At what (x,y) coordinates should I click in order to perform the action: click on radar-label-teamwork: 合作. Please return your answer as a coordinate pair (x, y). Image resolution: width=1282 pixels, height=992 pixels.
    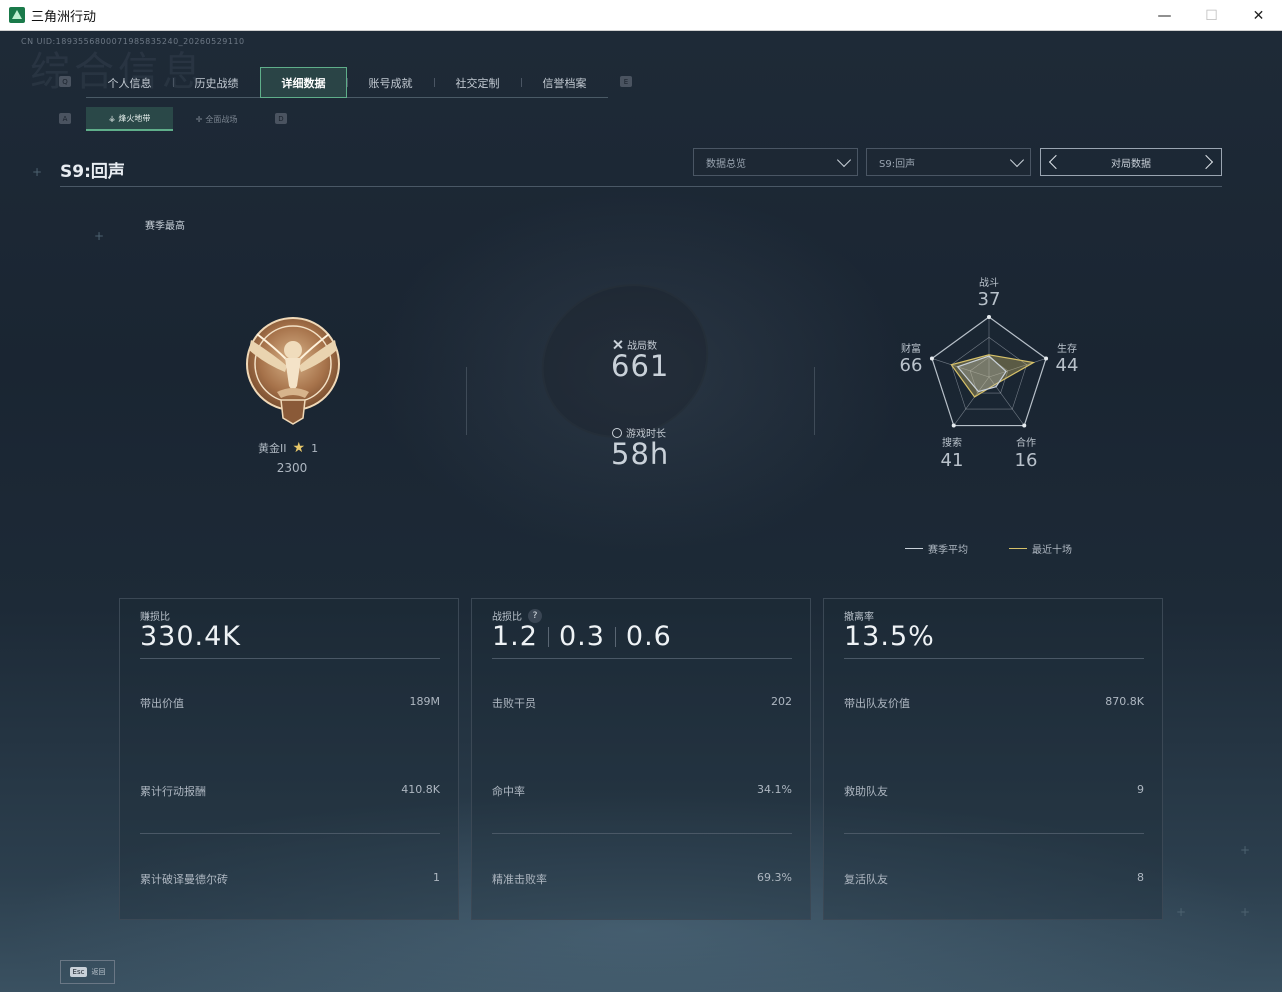
    Looking at the image, I should click on (1026, 443).